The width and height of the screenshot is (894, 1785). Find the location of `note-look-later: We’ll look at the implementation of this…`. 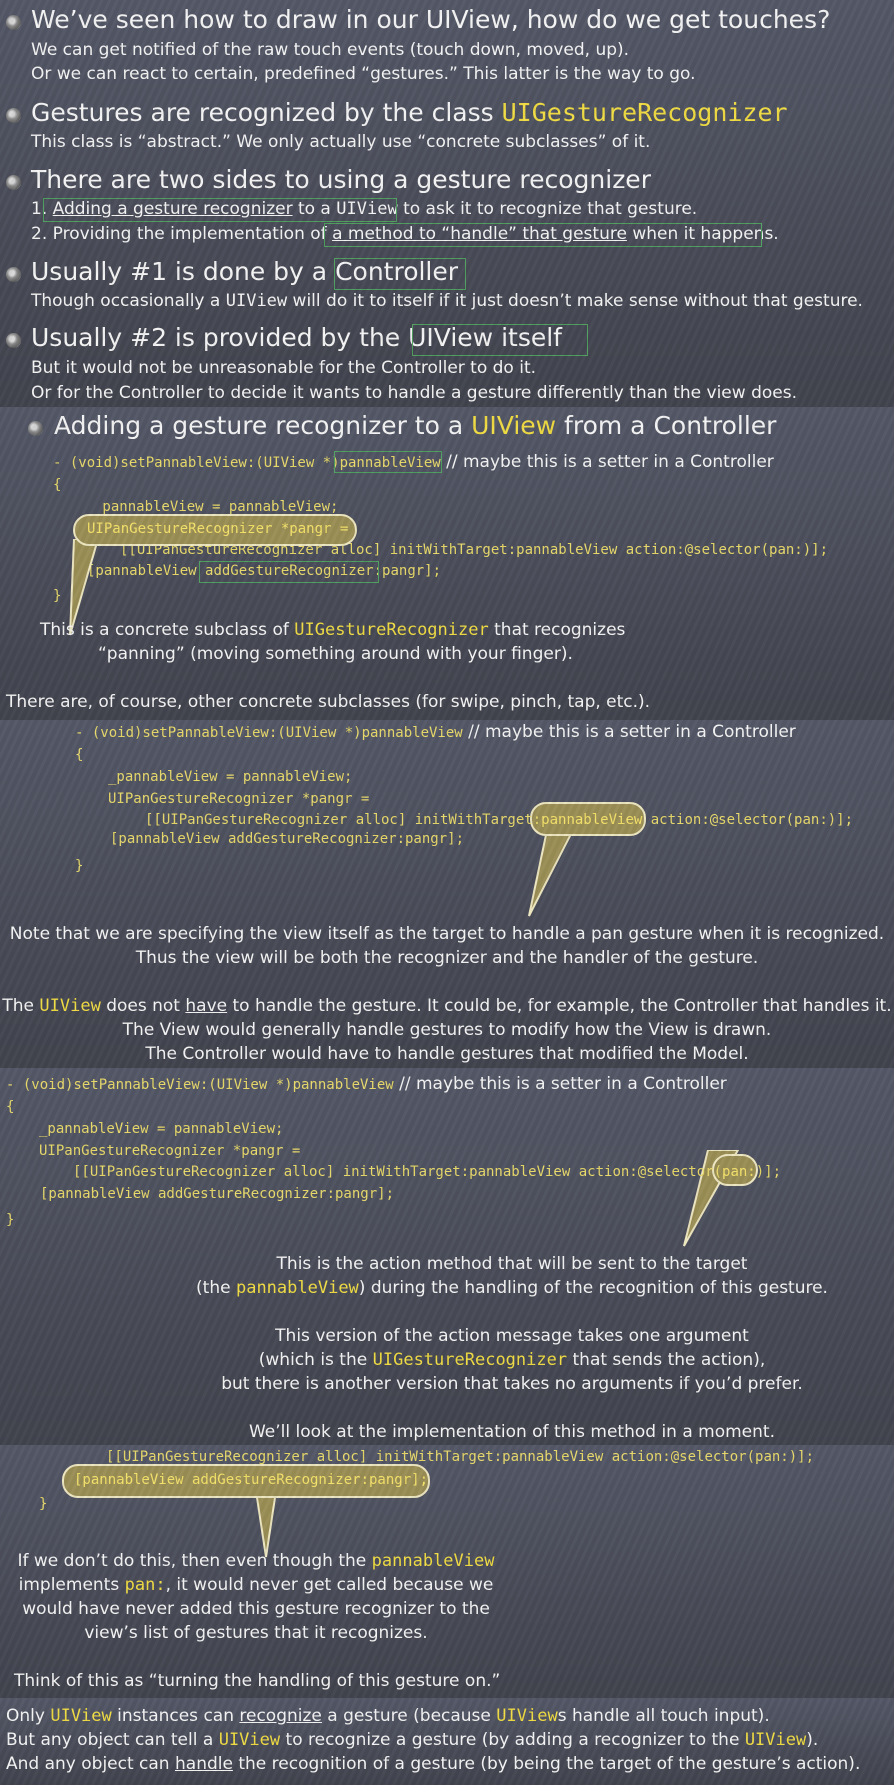

note-look-later: We’ll look at the implementation of this… is located at coordinates (511, 1432).